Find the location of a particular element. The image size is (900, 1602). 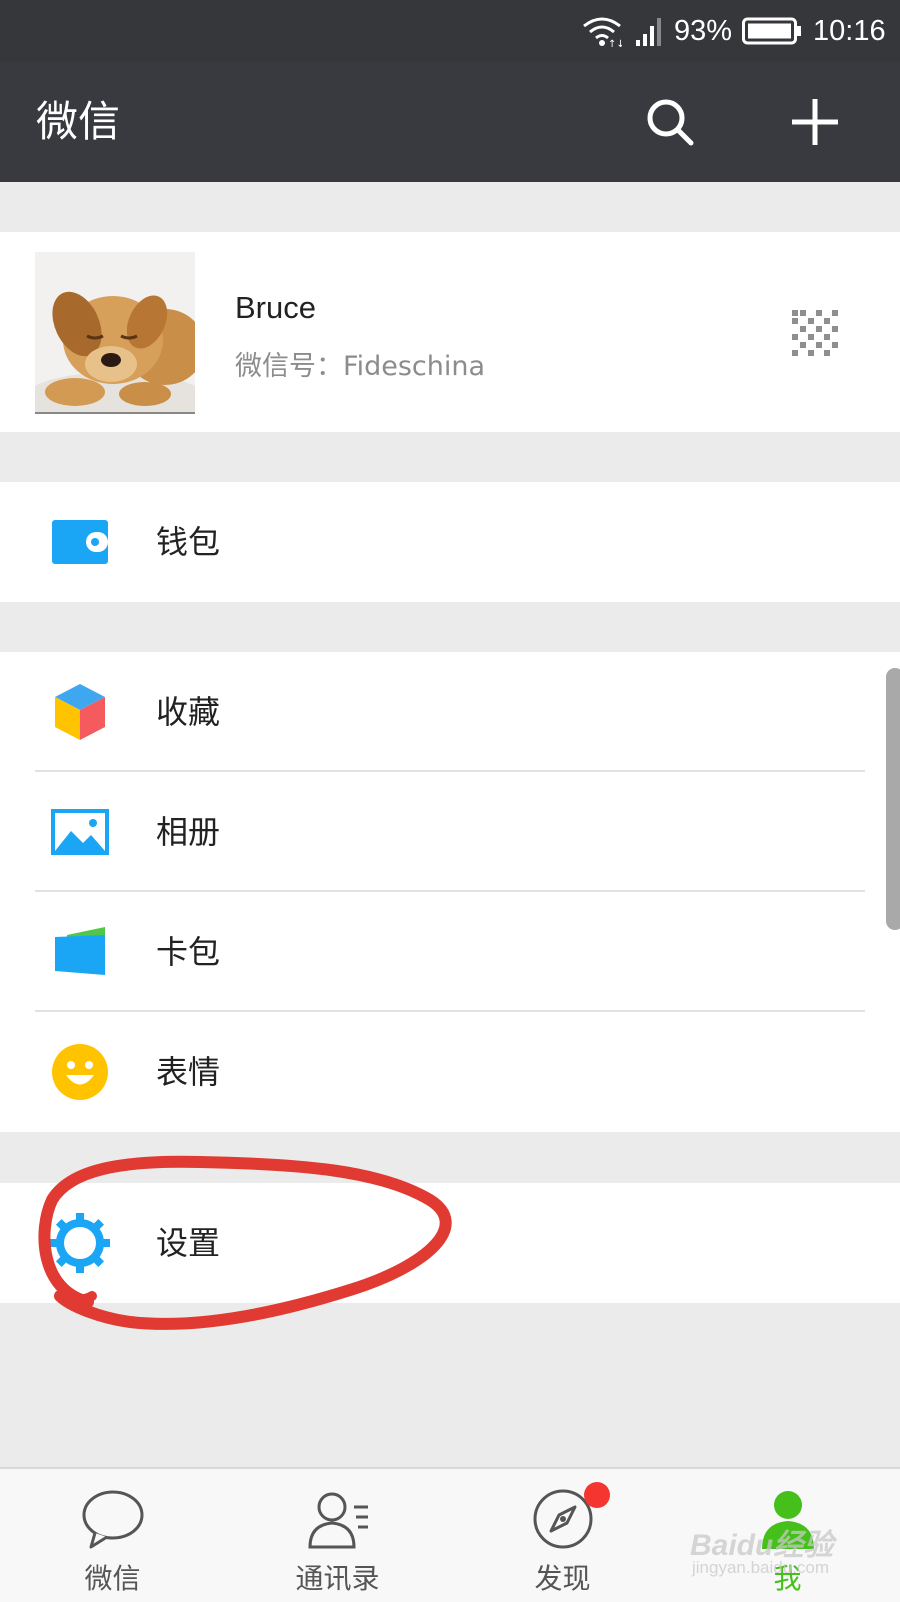

avatar is located at coordinates (115, 333).